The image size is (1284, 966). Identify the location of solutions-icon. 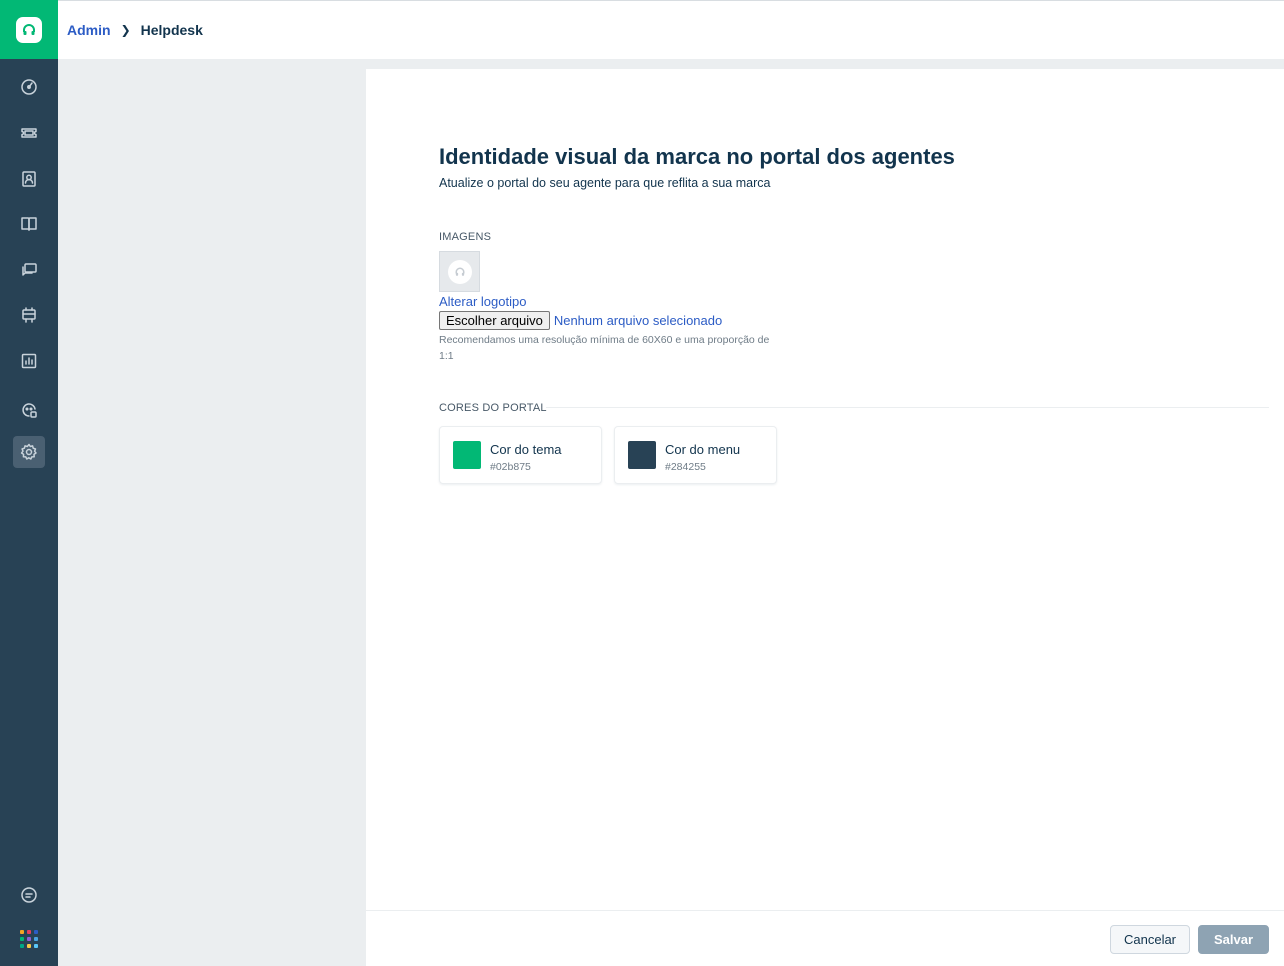
(29, 224).